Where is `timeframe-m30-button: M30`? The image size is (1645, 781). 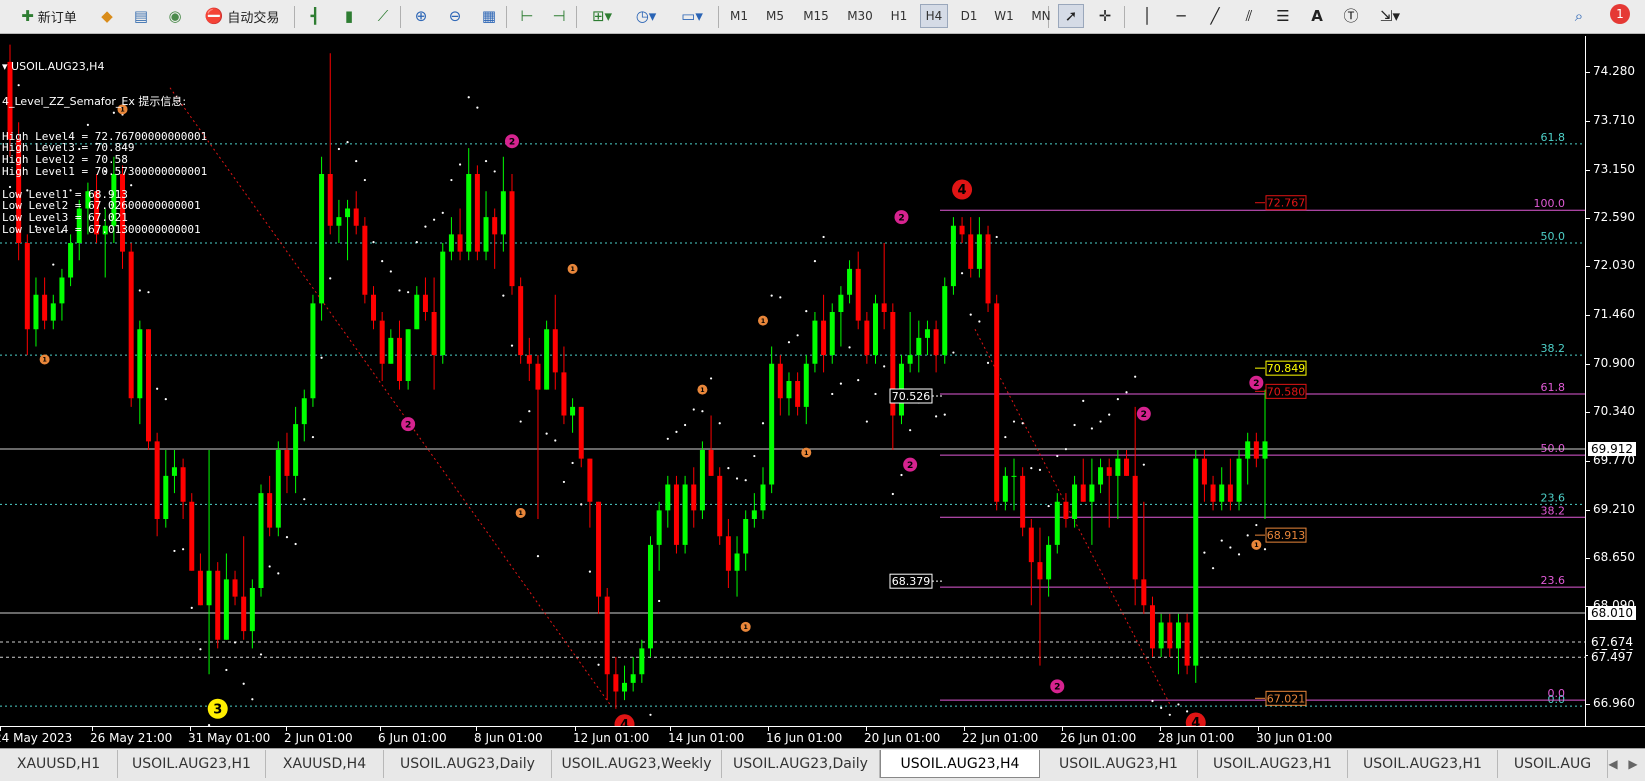
timeframe-m30-button: M30 is located at coordinates (860, 16).